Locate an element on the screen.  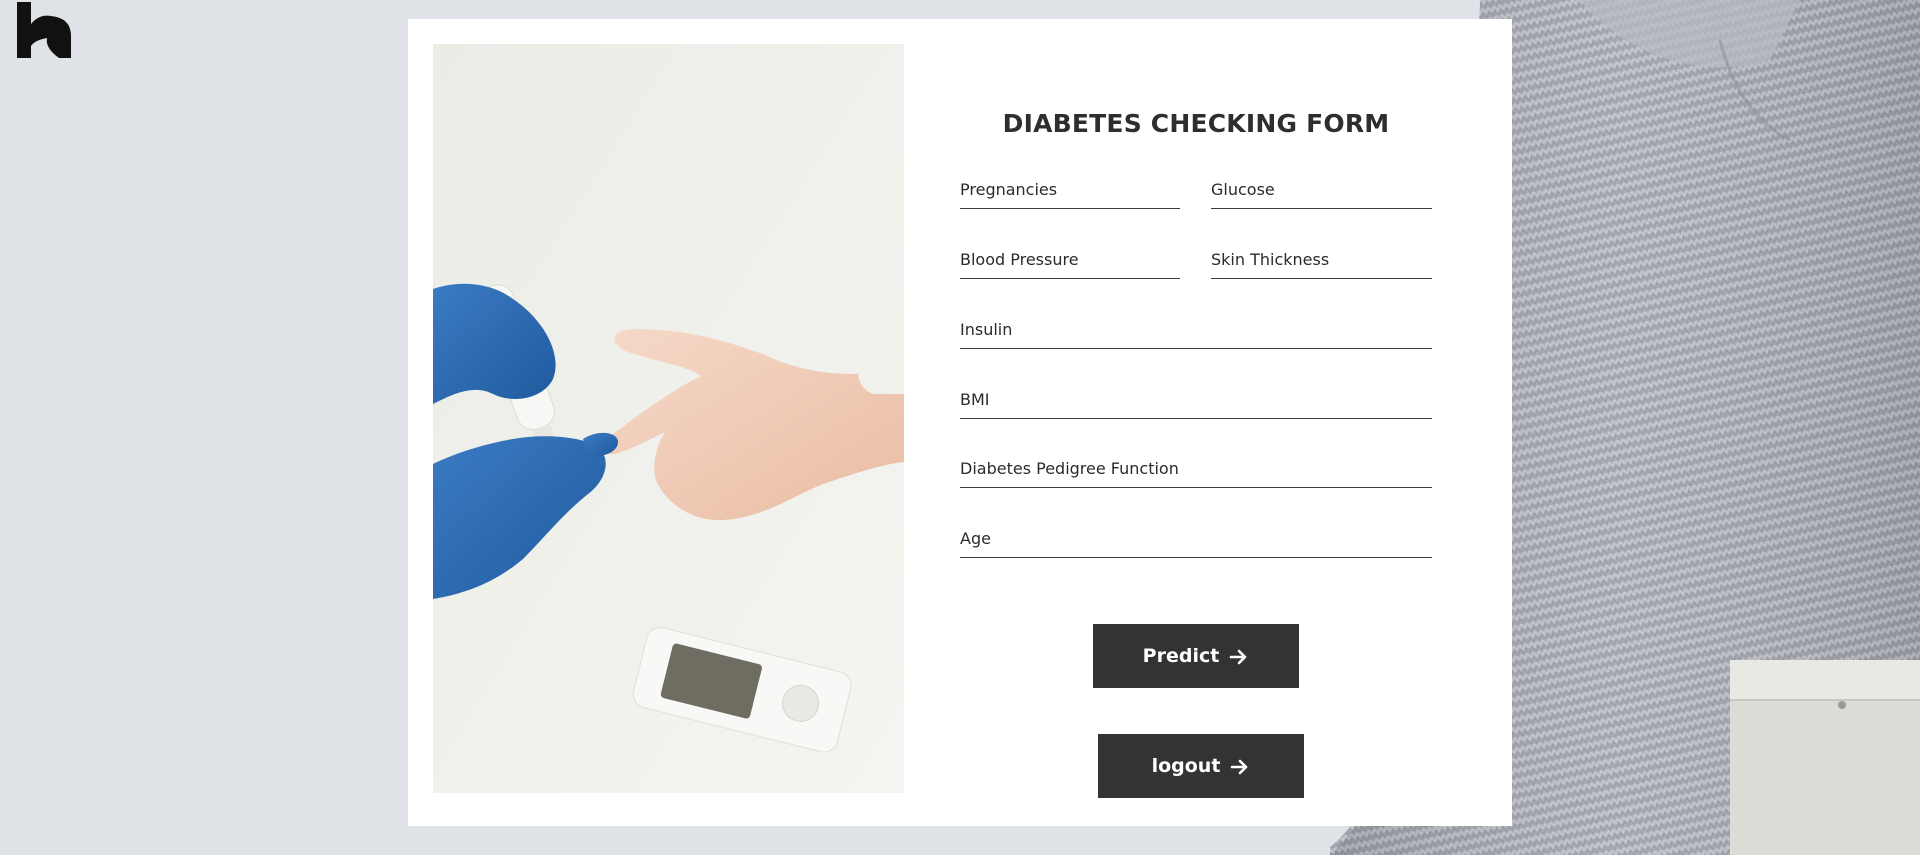
skin-thickness-field: Skin Thickness is located at coordinates (1323, 262).